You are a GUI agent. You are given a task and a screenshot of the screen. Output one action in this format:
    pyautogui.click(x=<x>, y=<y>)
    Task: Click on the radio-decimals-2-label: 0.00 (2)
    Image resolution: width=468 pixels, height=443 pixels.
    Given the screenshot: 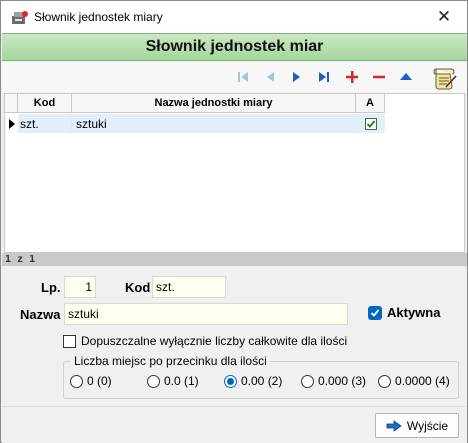 What is the action you would take?
    pyautogui.click(x=262, y=381)
    